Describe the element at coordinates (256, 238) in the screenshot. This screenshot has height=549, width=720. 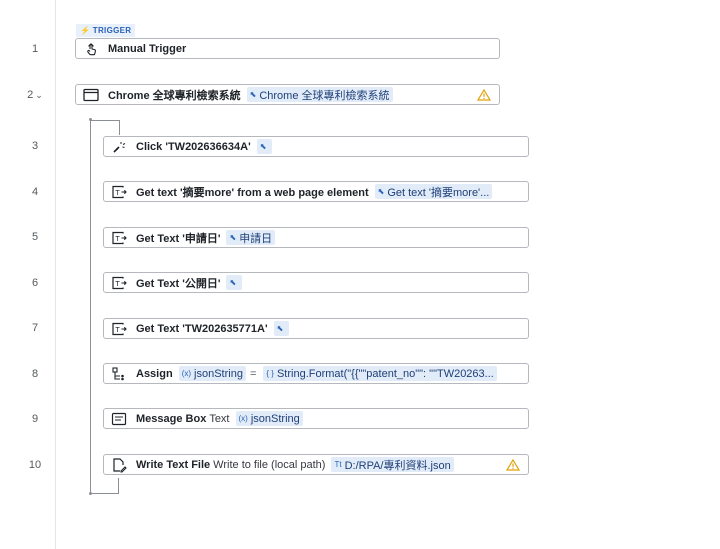
I see `chip-label: 申請日` at that location.